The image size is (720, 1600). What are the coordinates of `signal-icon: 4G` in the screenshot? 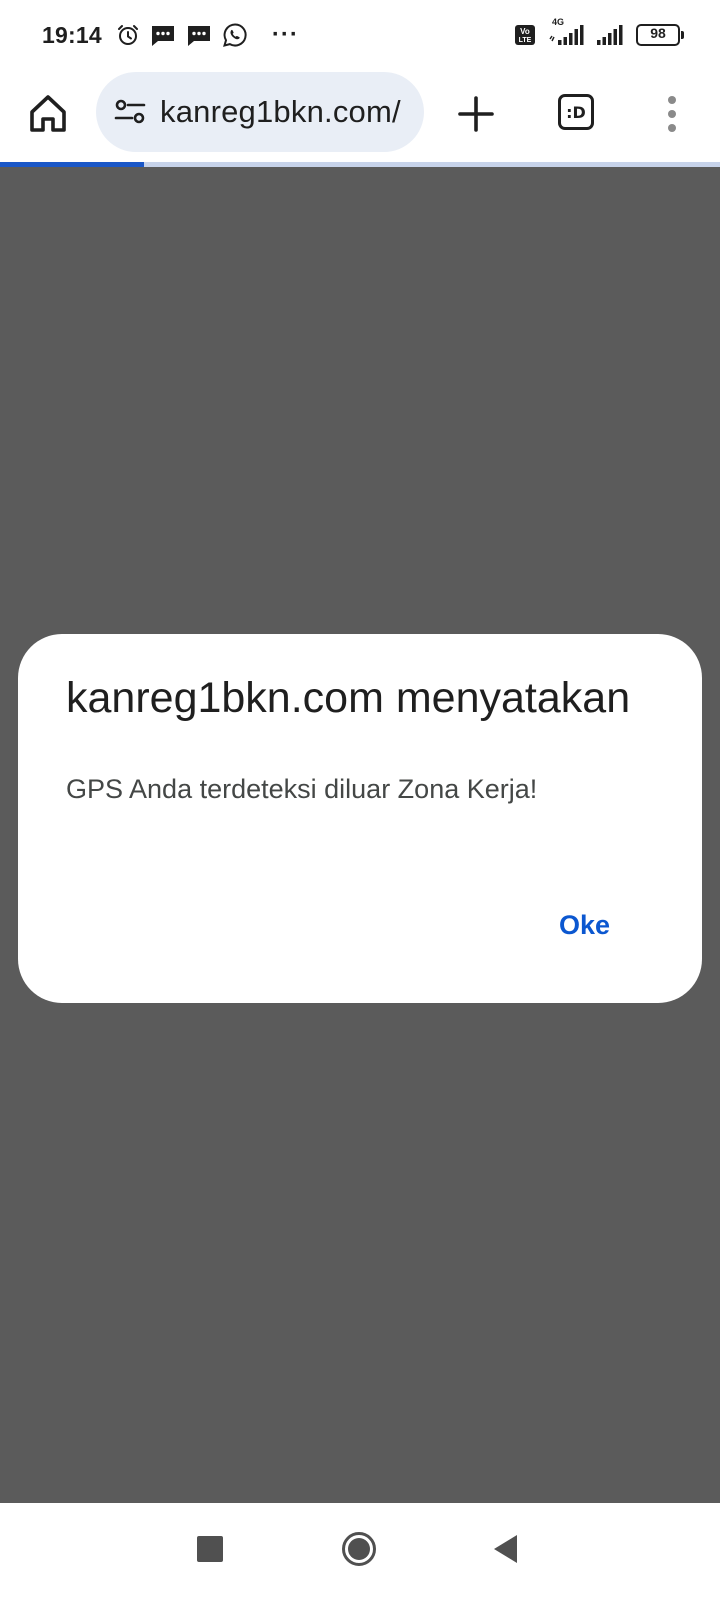 It's located at (566, 32).